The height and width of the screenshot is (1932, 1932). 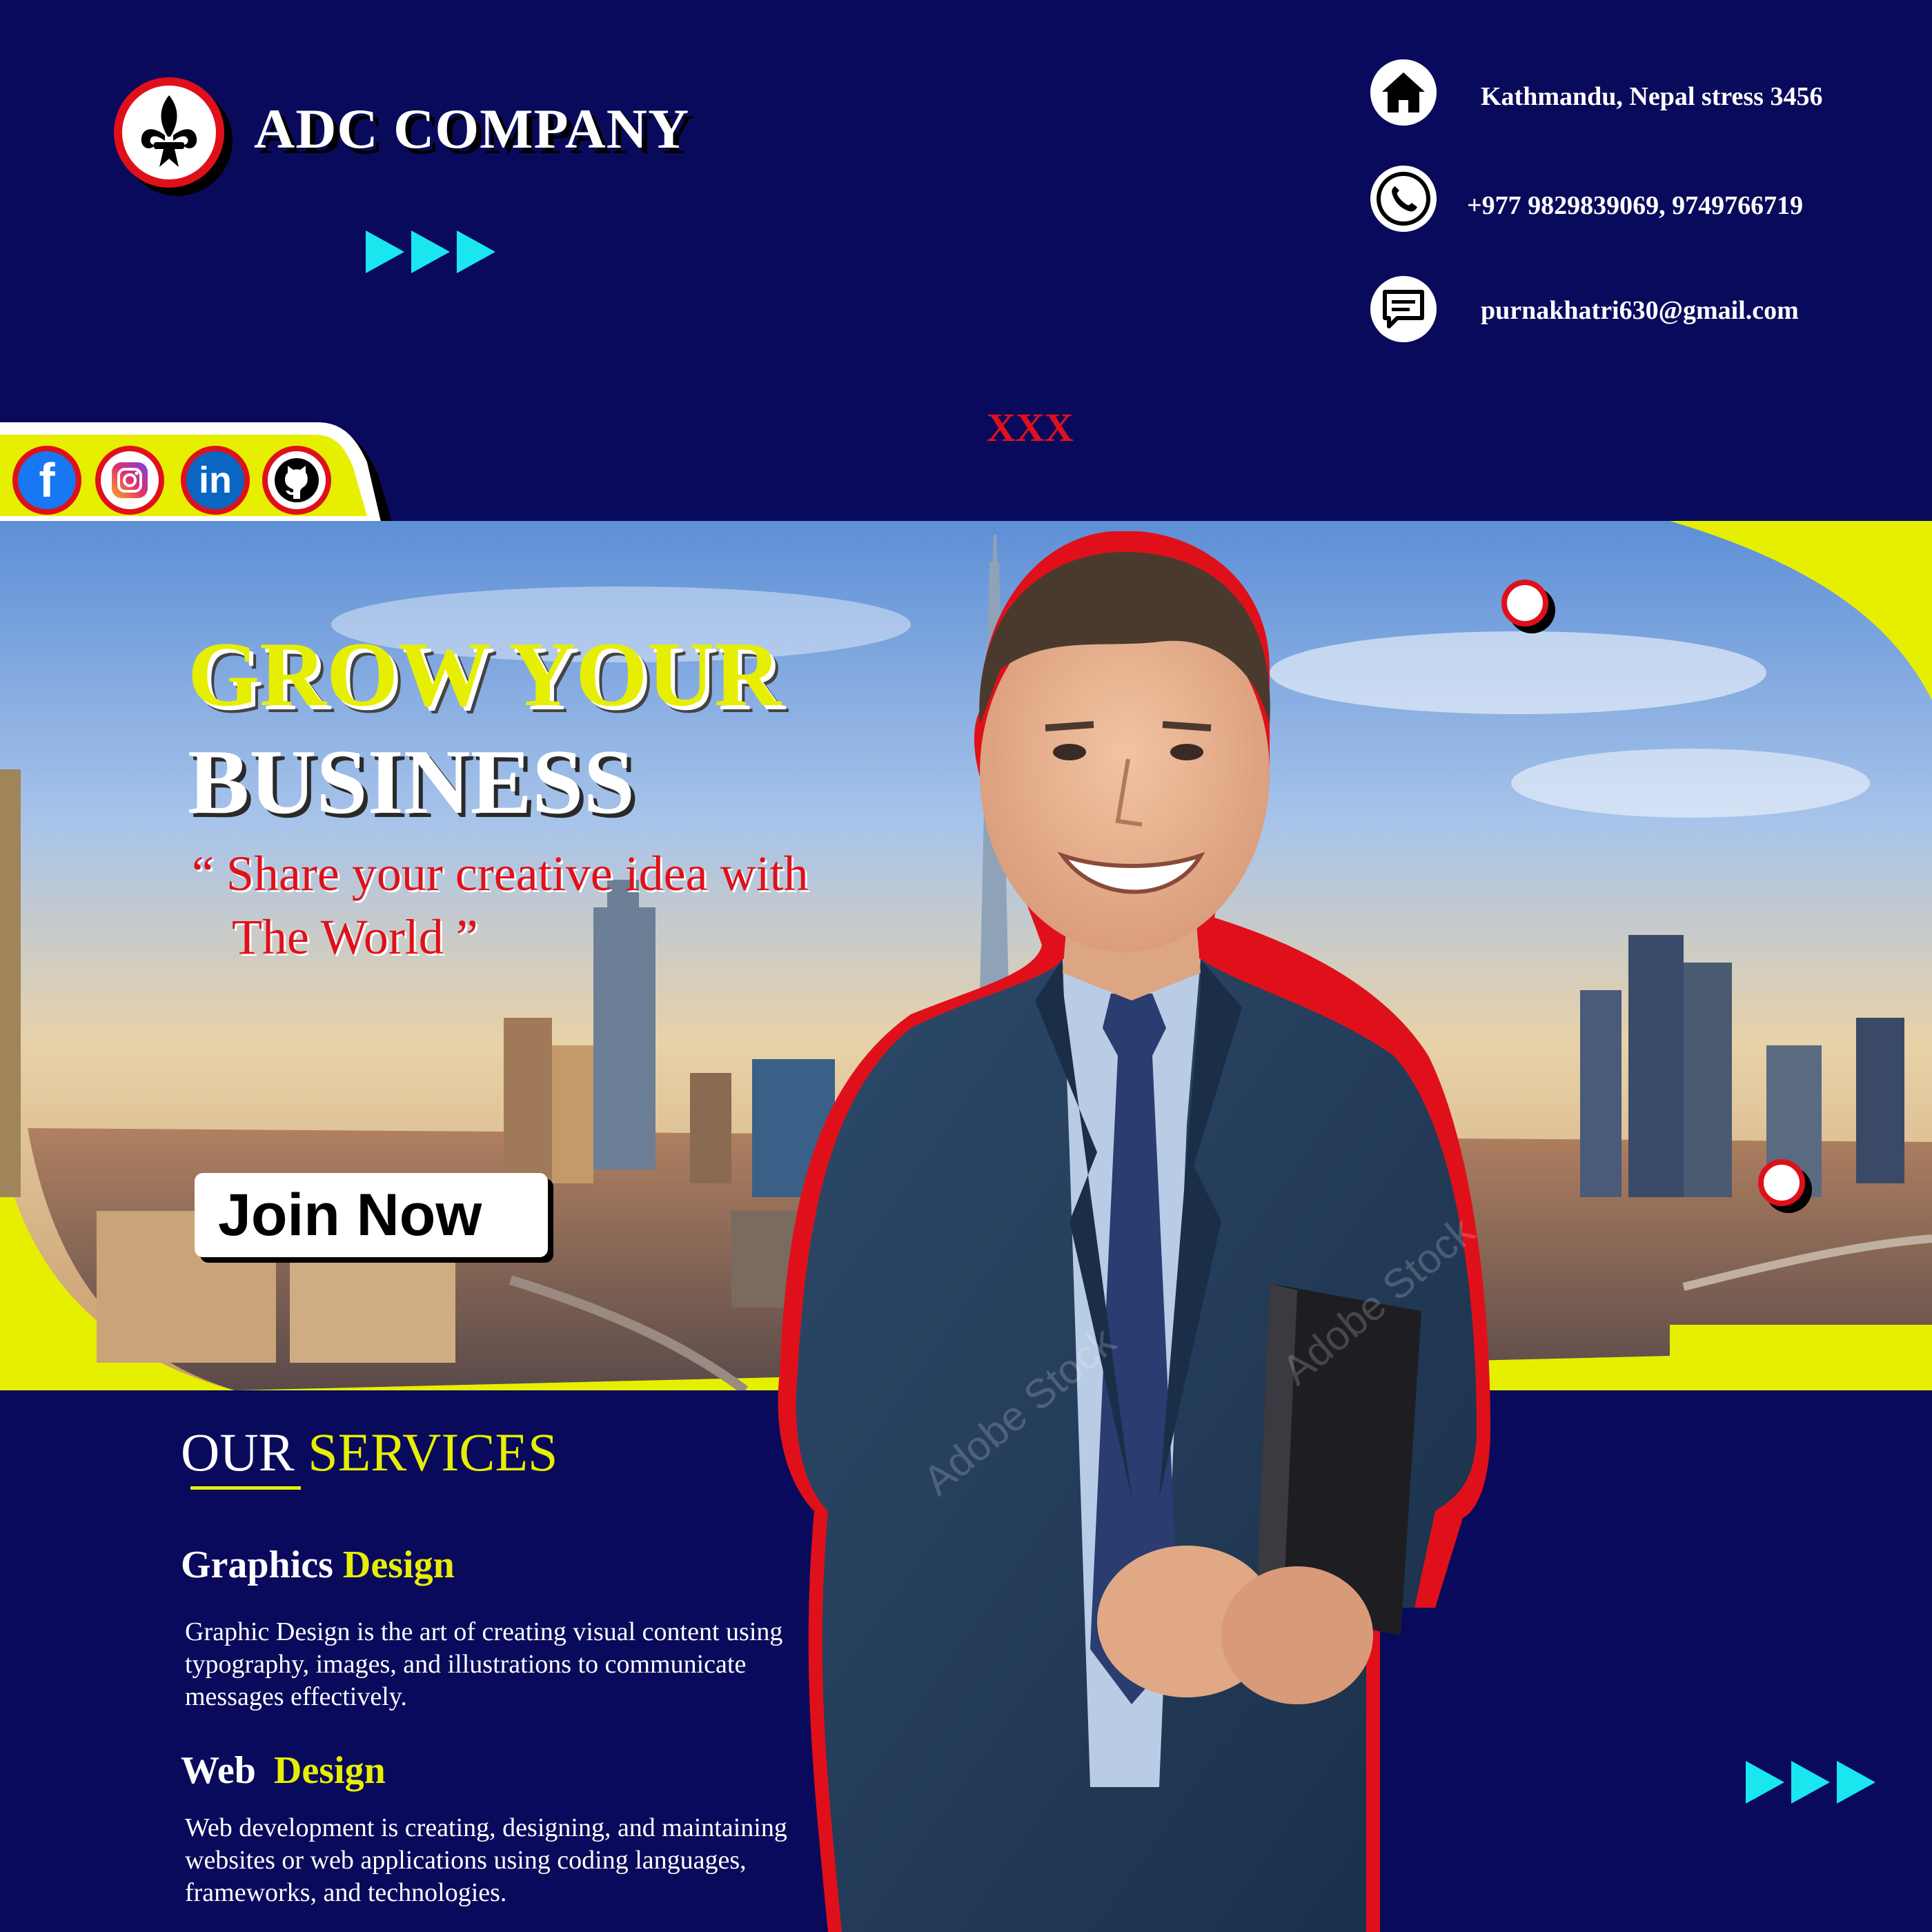 I want to click on join-now-button: Join Now, so click(x=371, y=1215).